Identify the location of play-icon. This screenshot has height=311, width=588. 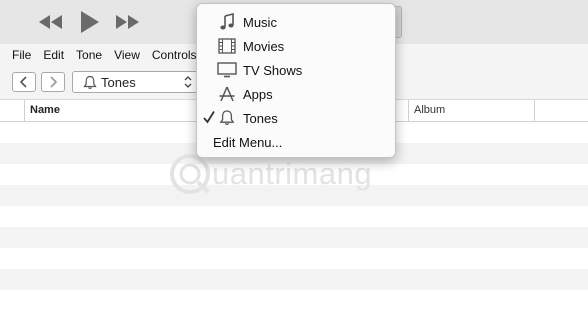
(90, 22).